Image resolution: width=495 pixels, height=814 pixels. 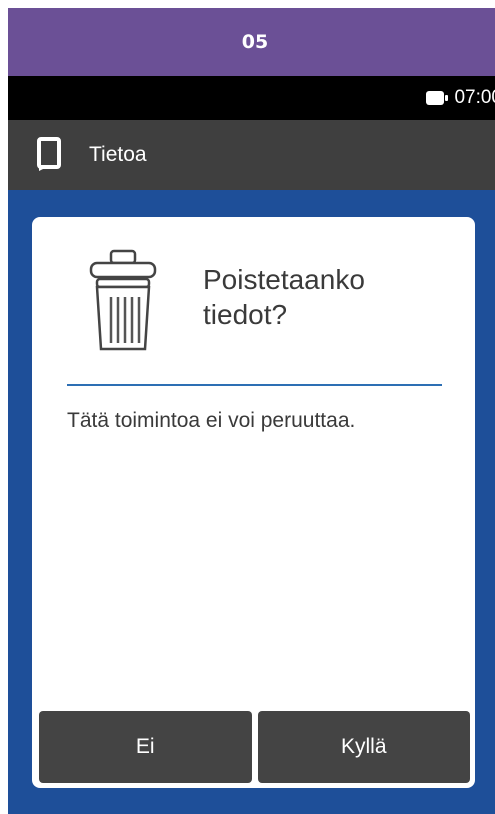 What do you see at coordinates (49, 155) in the screenshot?
I see `device-icon` at bounding box center [49, 155].